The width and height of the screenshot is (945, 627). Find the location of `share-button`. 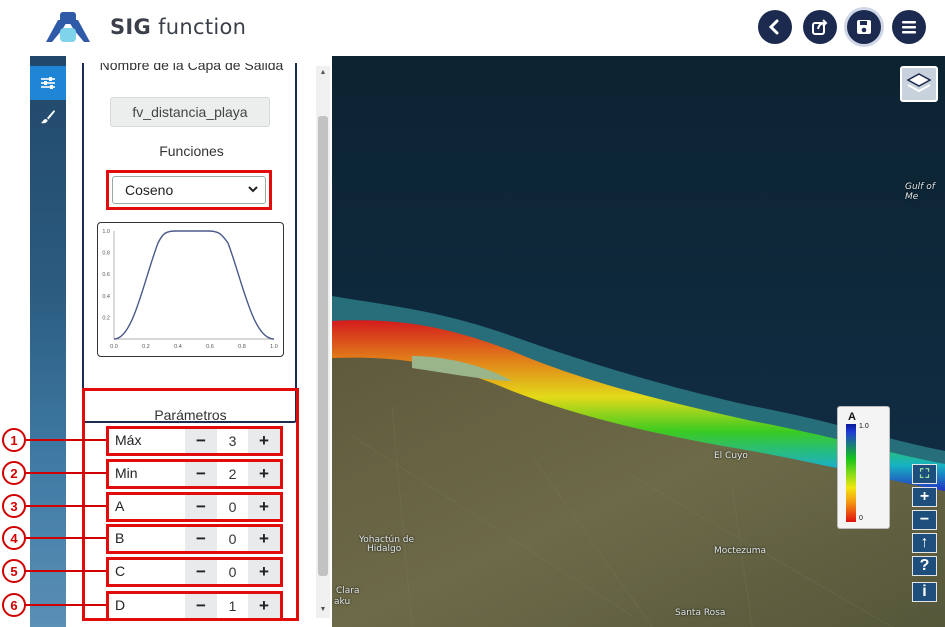

share-button is located at coordinates (820, 27).